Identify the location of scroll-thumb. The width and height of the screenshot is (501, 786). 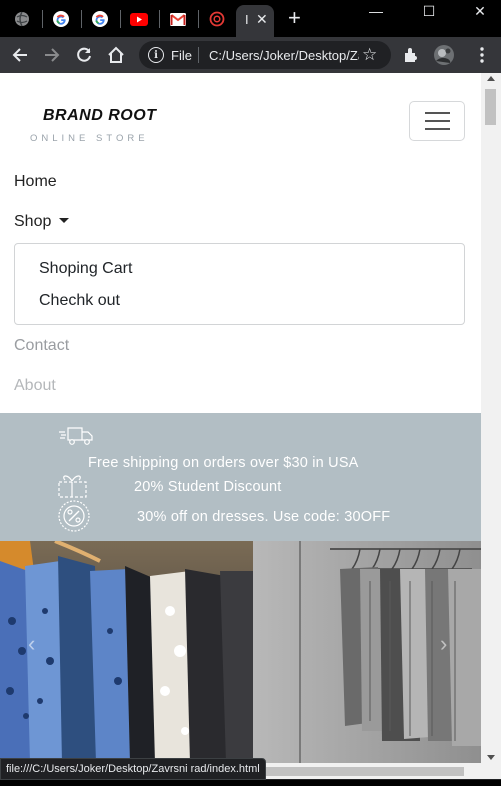
(490, 107).